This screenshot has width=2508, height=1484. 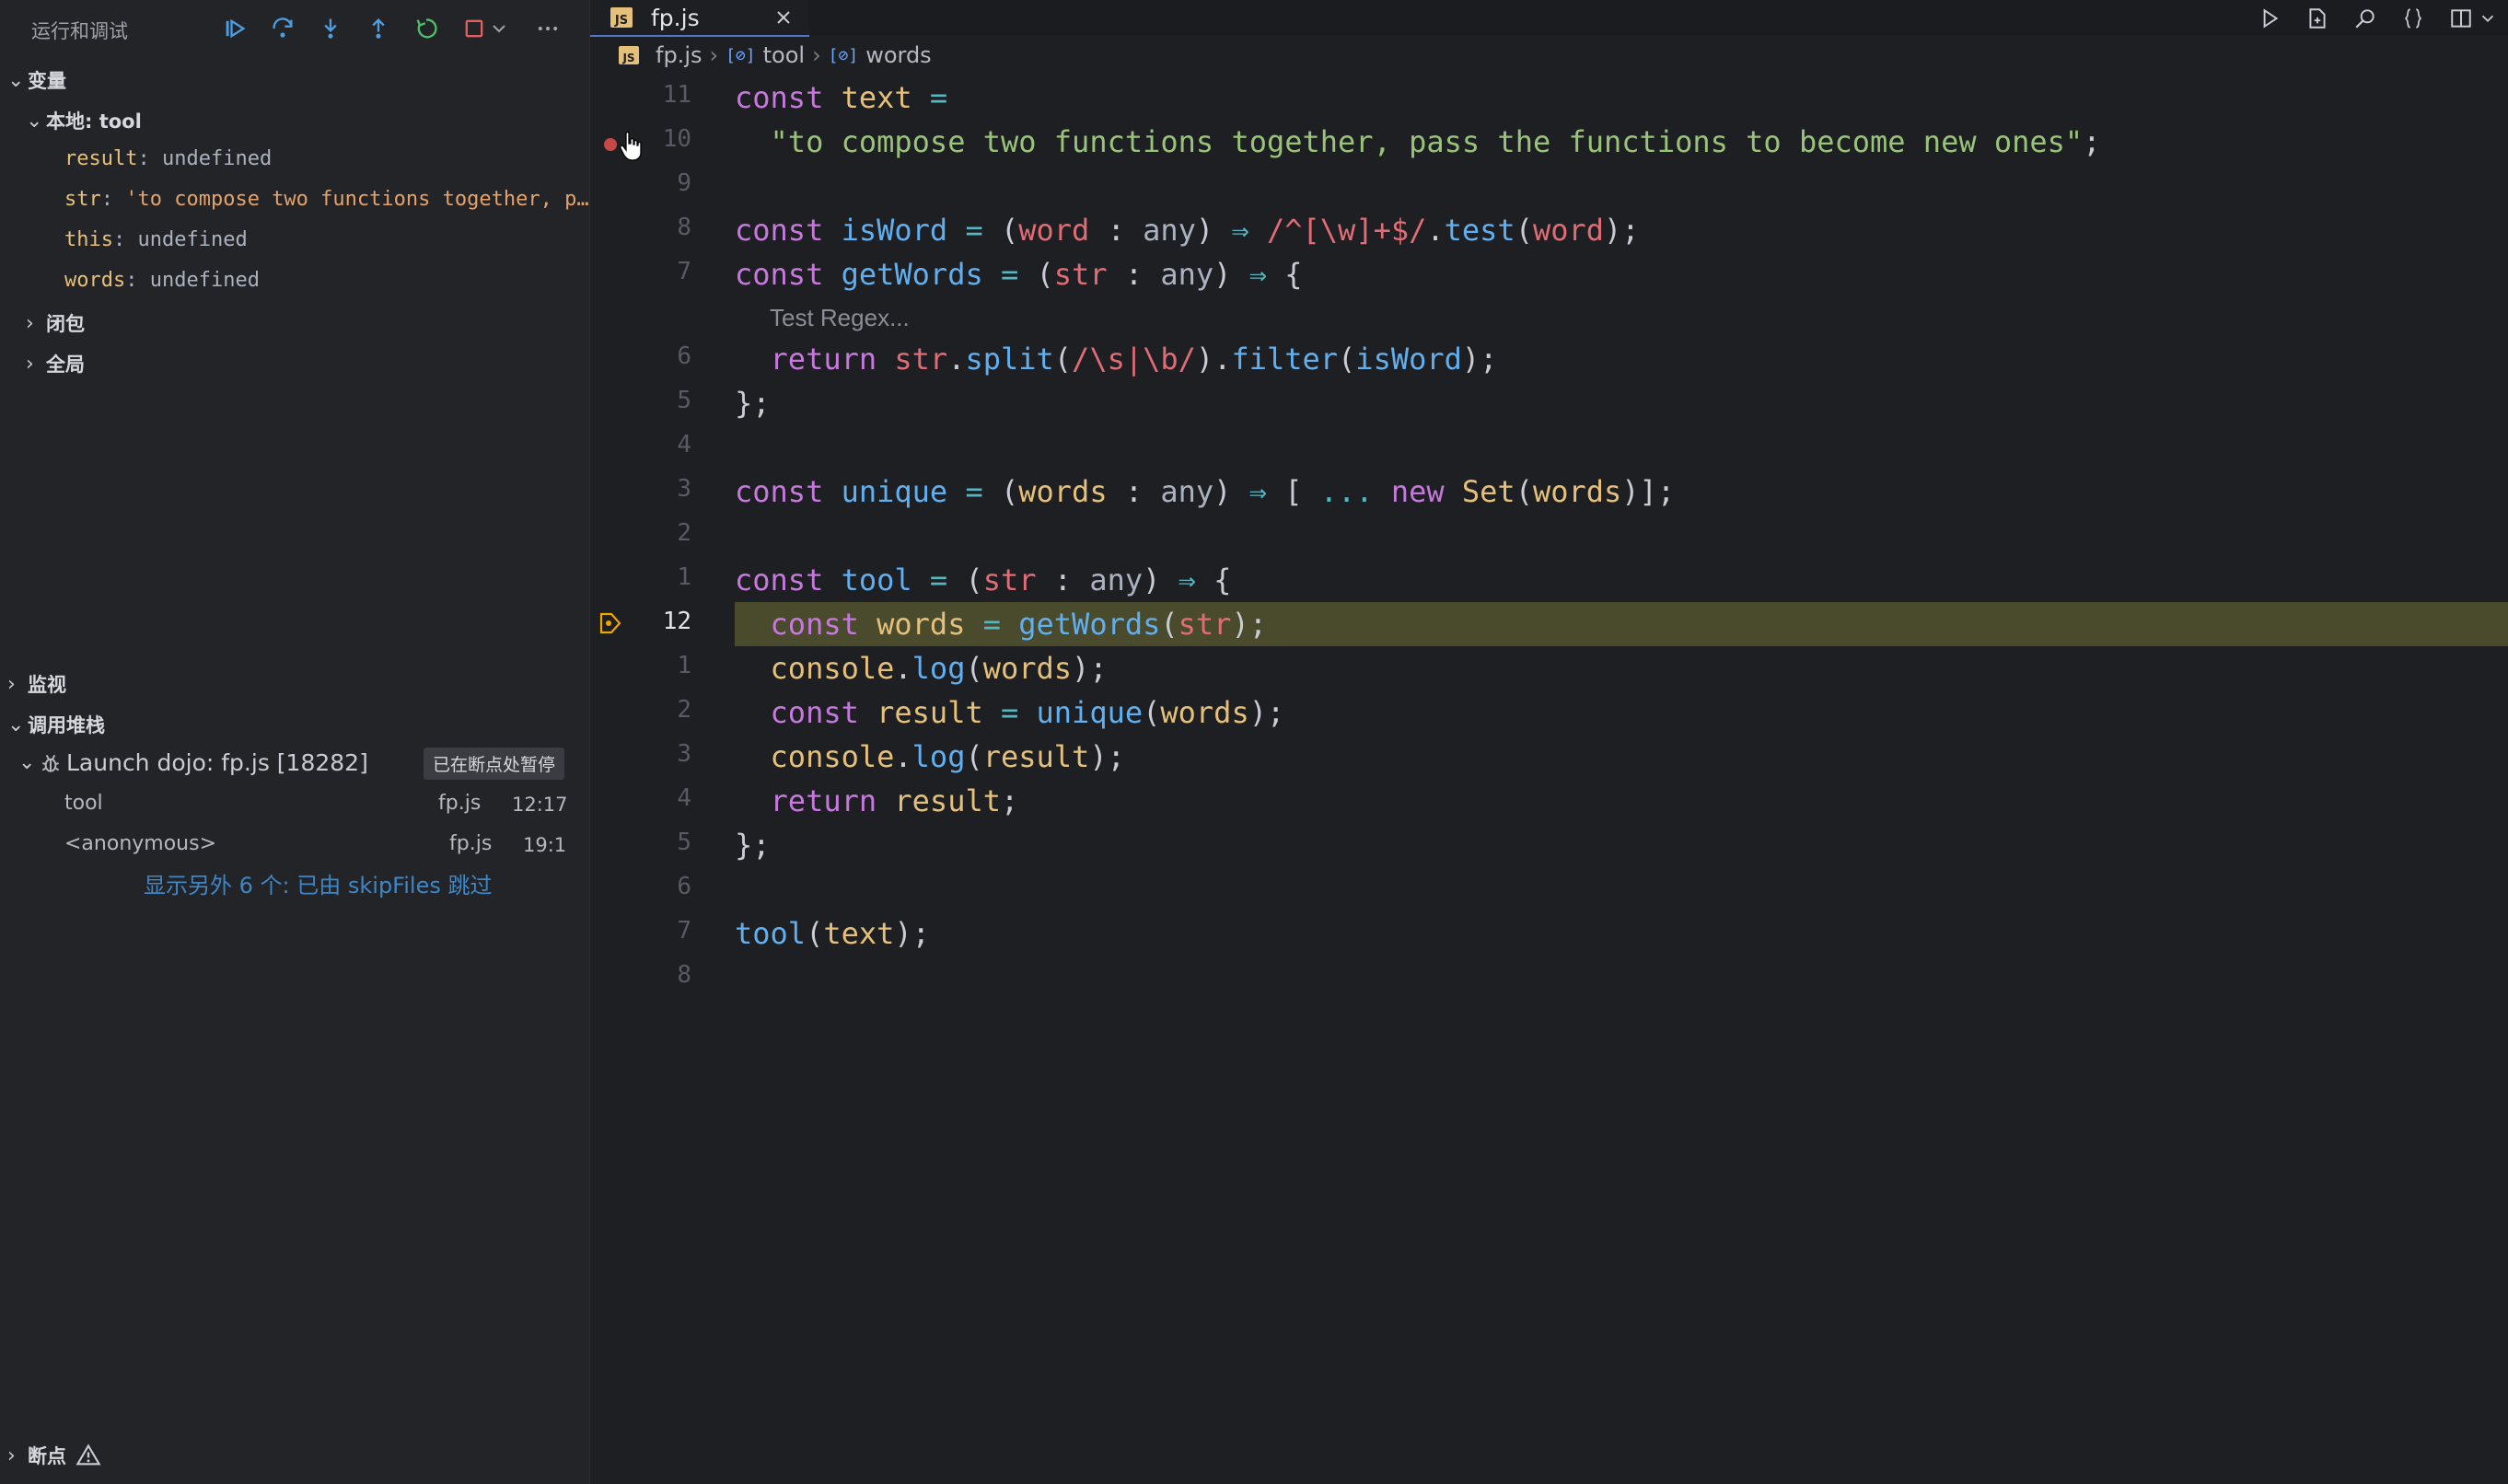 I want to click on more-icon, so click(x=547, y=28).